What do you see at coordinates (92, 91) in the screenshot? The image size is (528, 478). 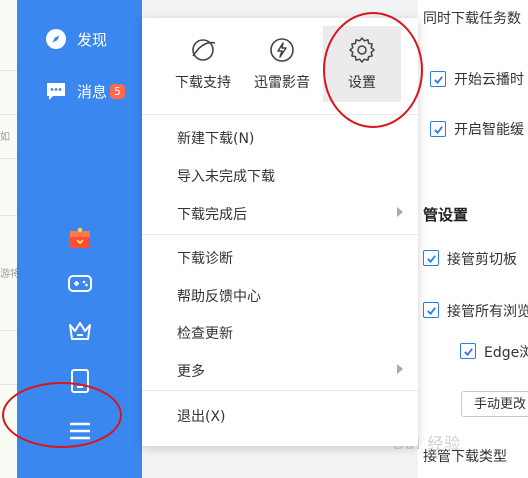 I see `sidebar-item-label: 消息` at bounding box center [92, 91].